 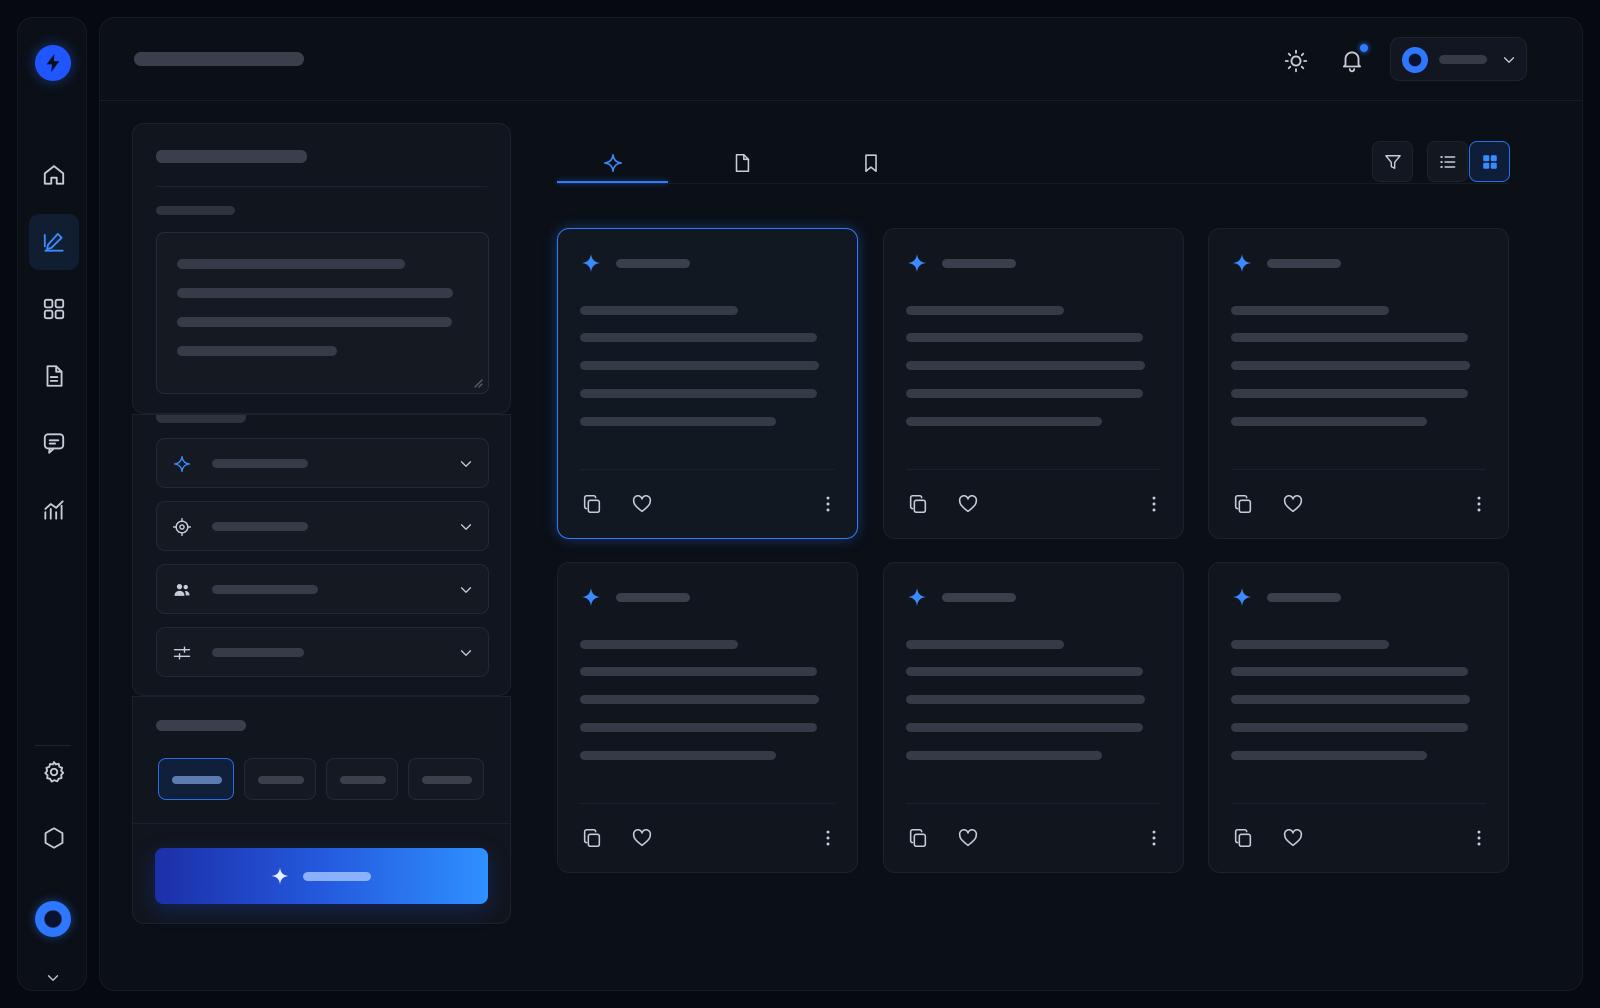 I want to click on sidebar-item-home, so click(x=54, y=175).